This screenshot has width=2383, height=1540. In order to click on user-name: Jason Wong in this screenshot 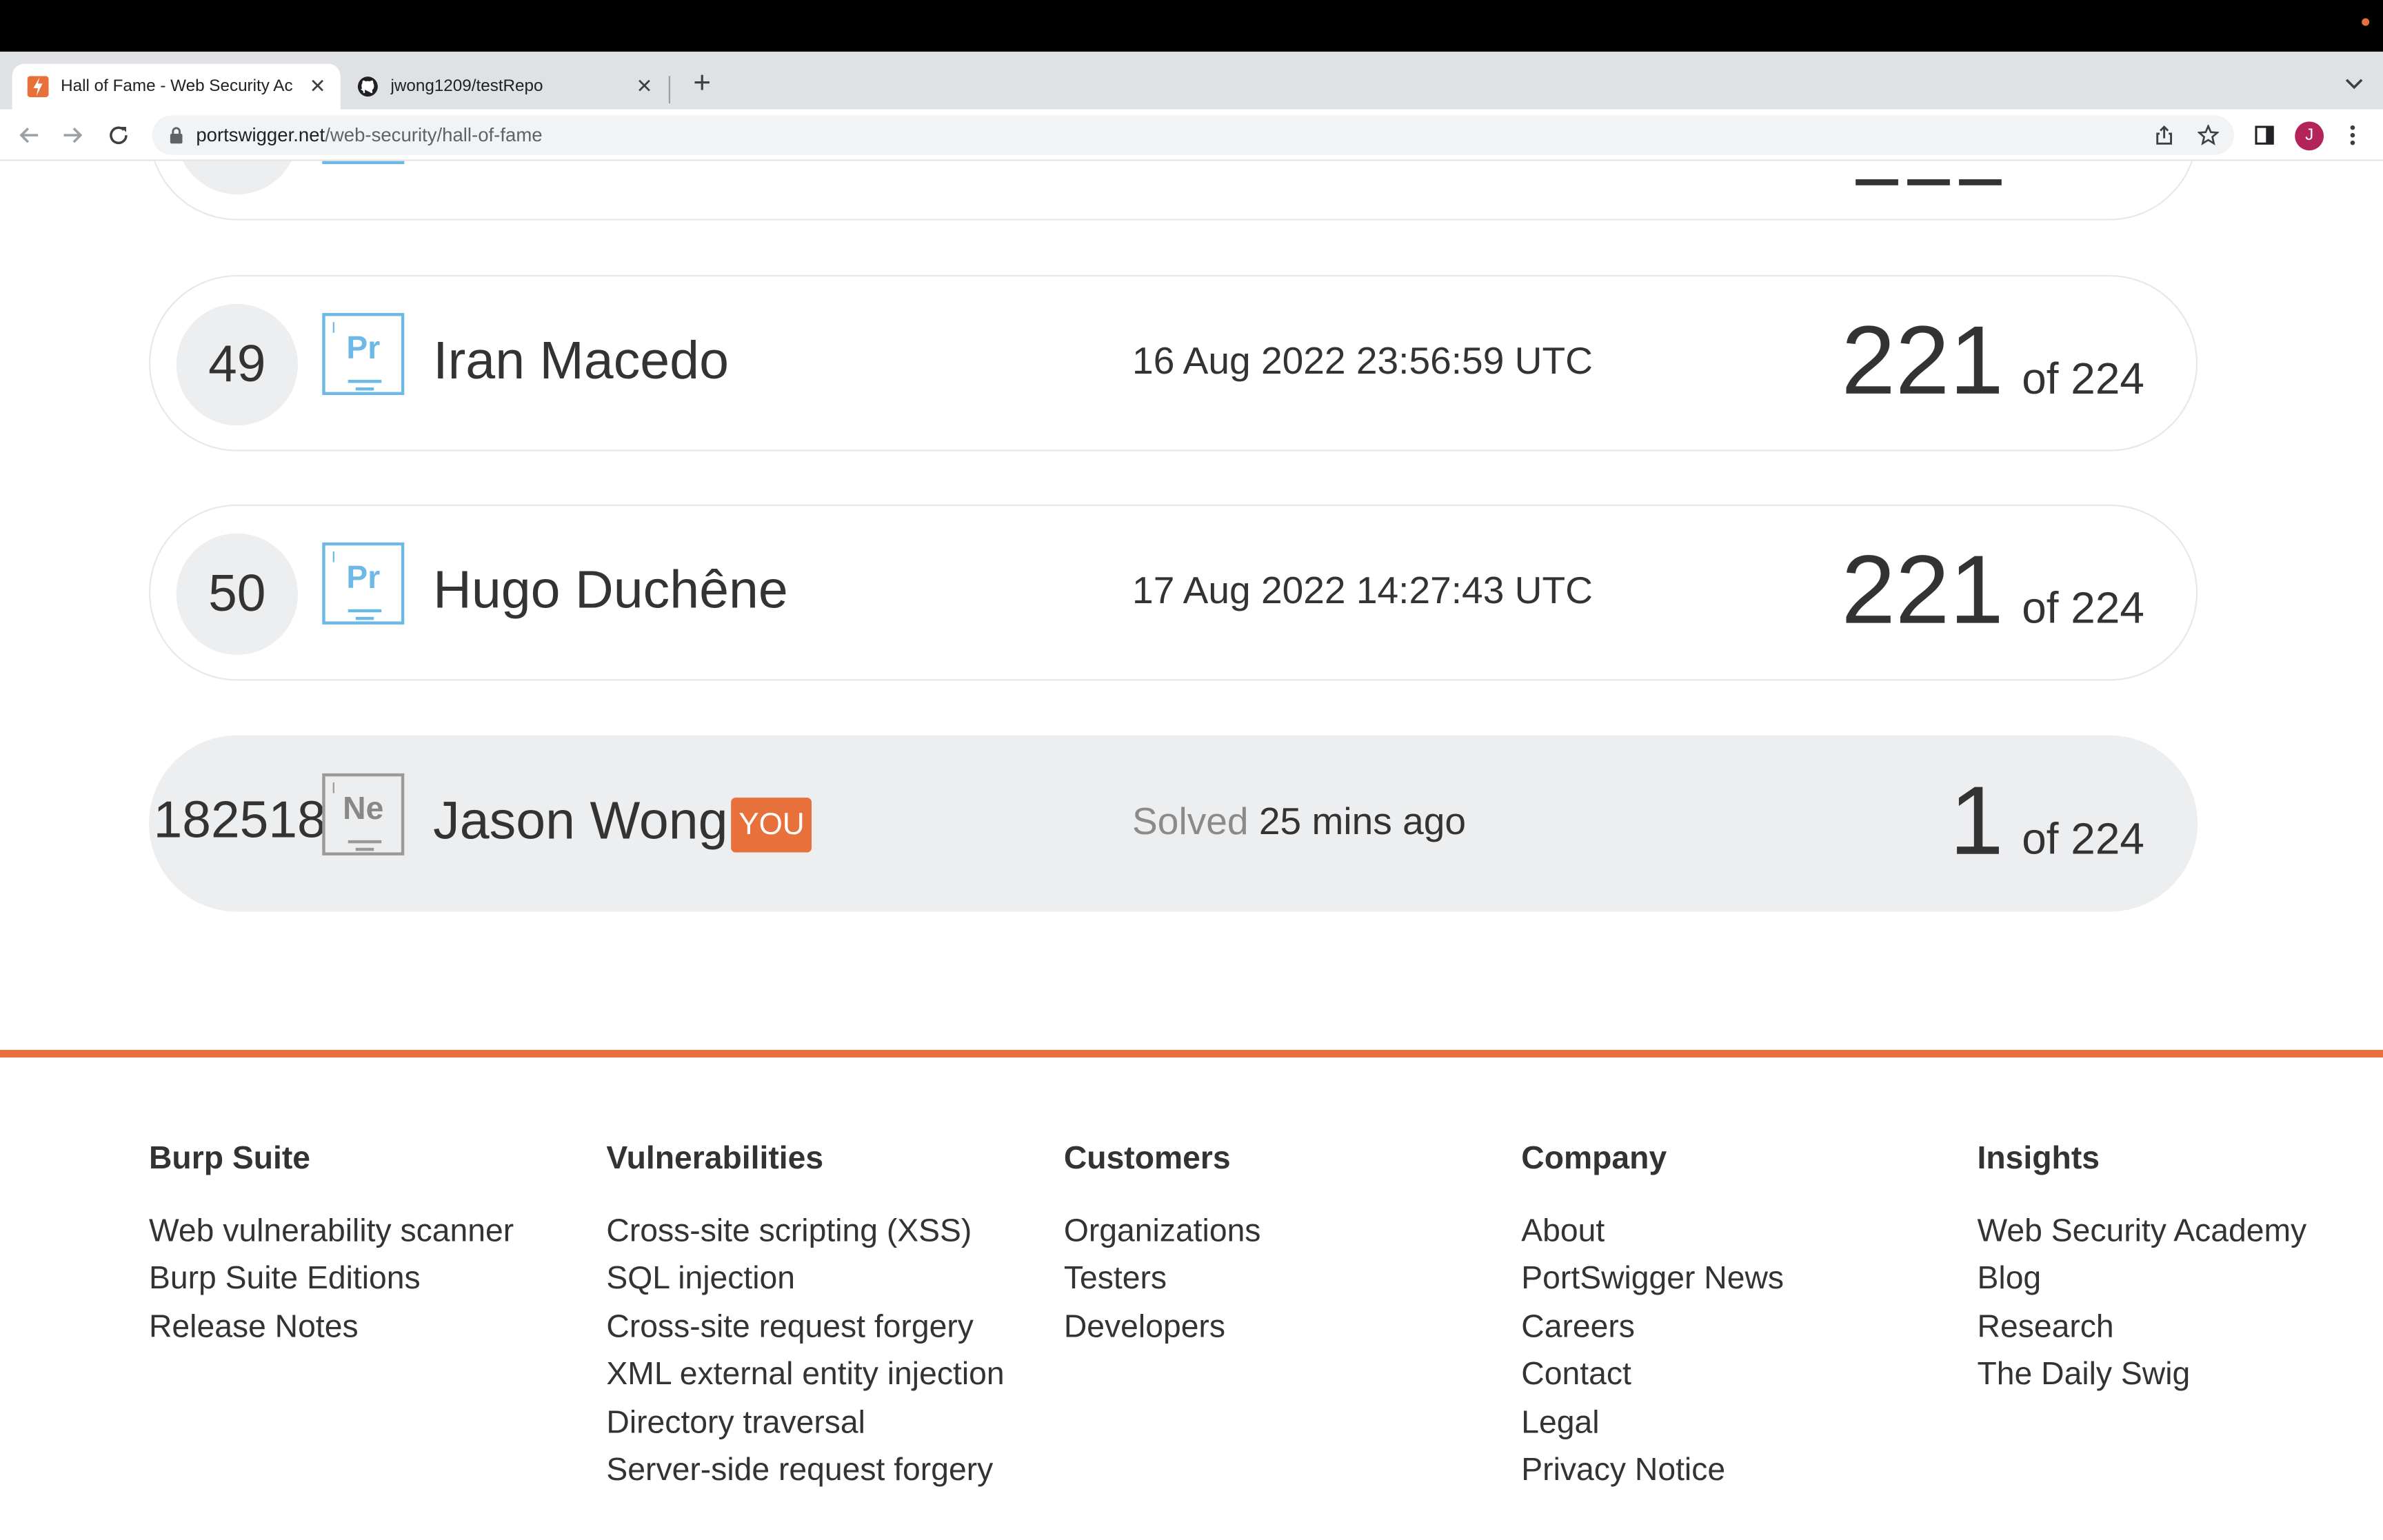, I will do `click(580, 821)`.